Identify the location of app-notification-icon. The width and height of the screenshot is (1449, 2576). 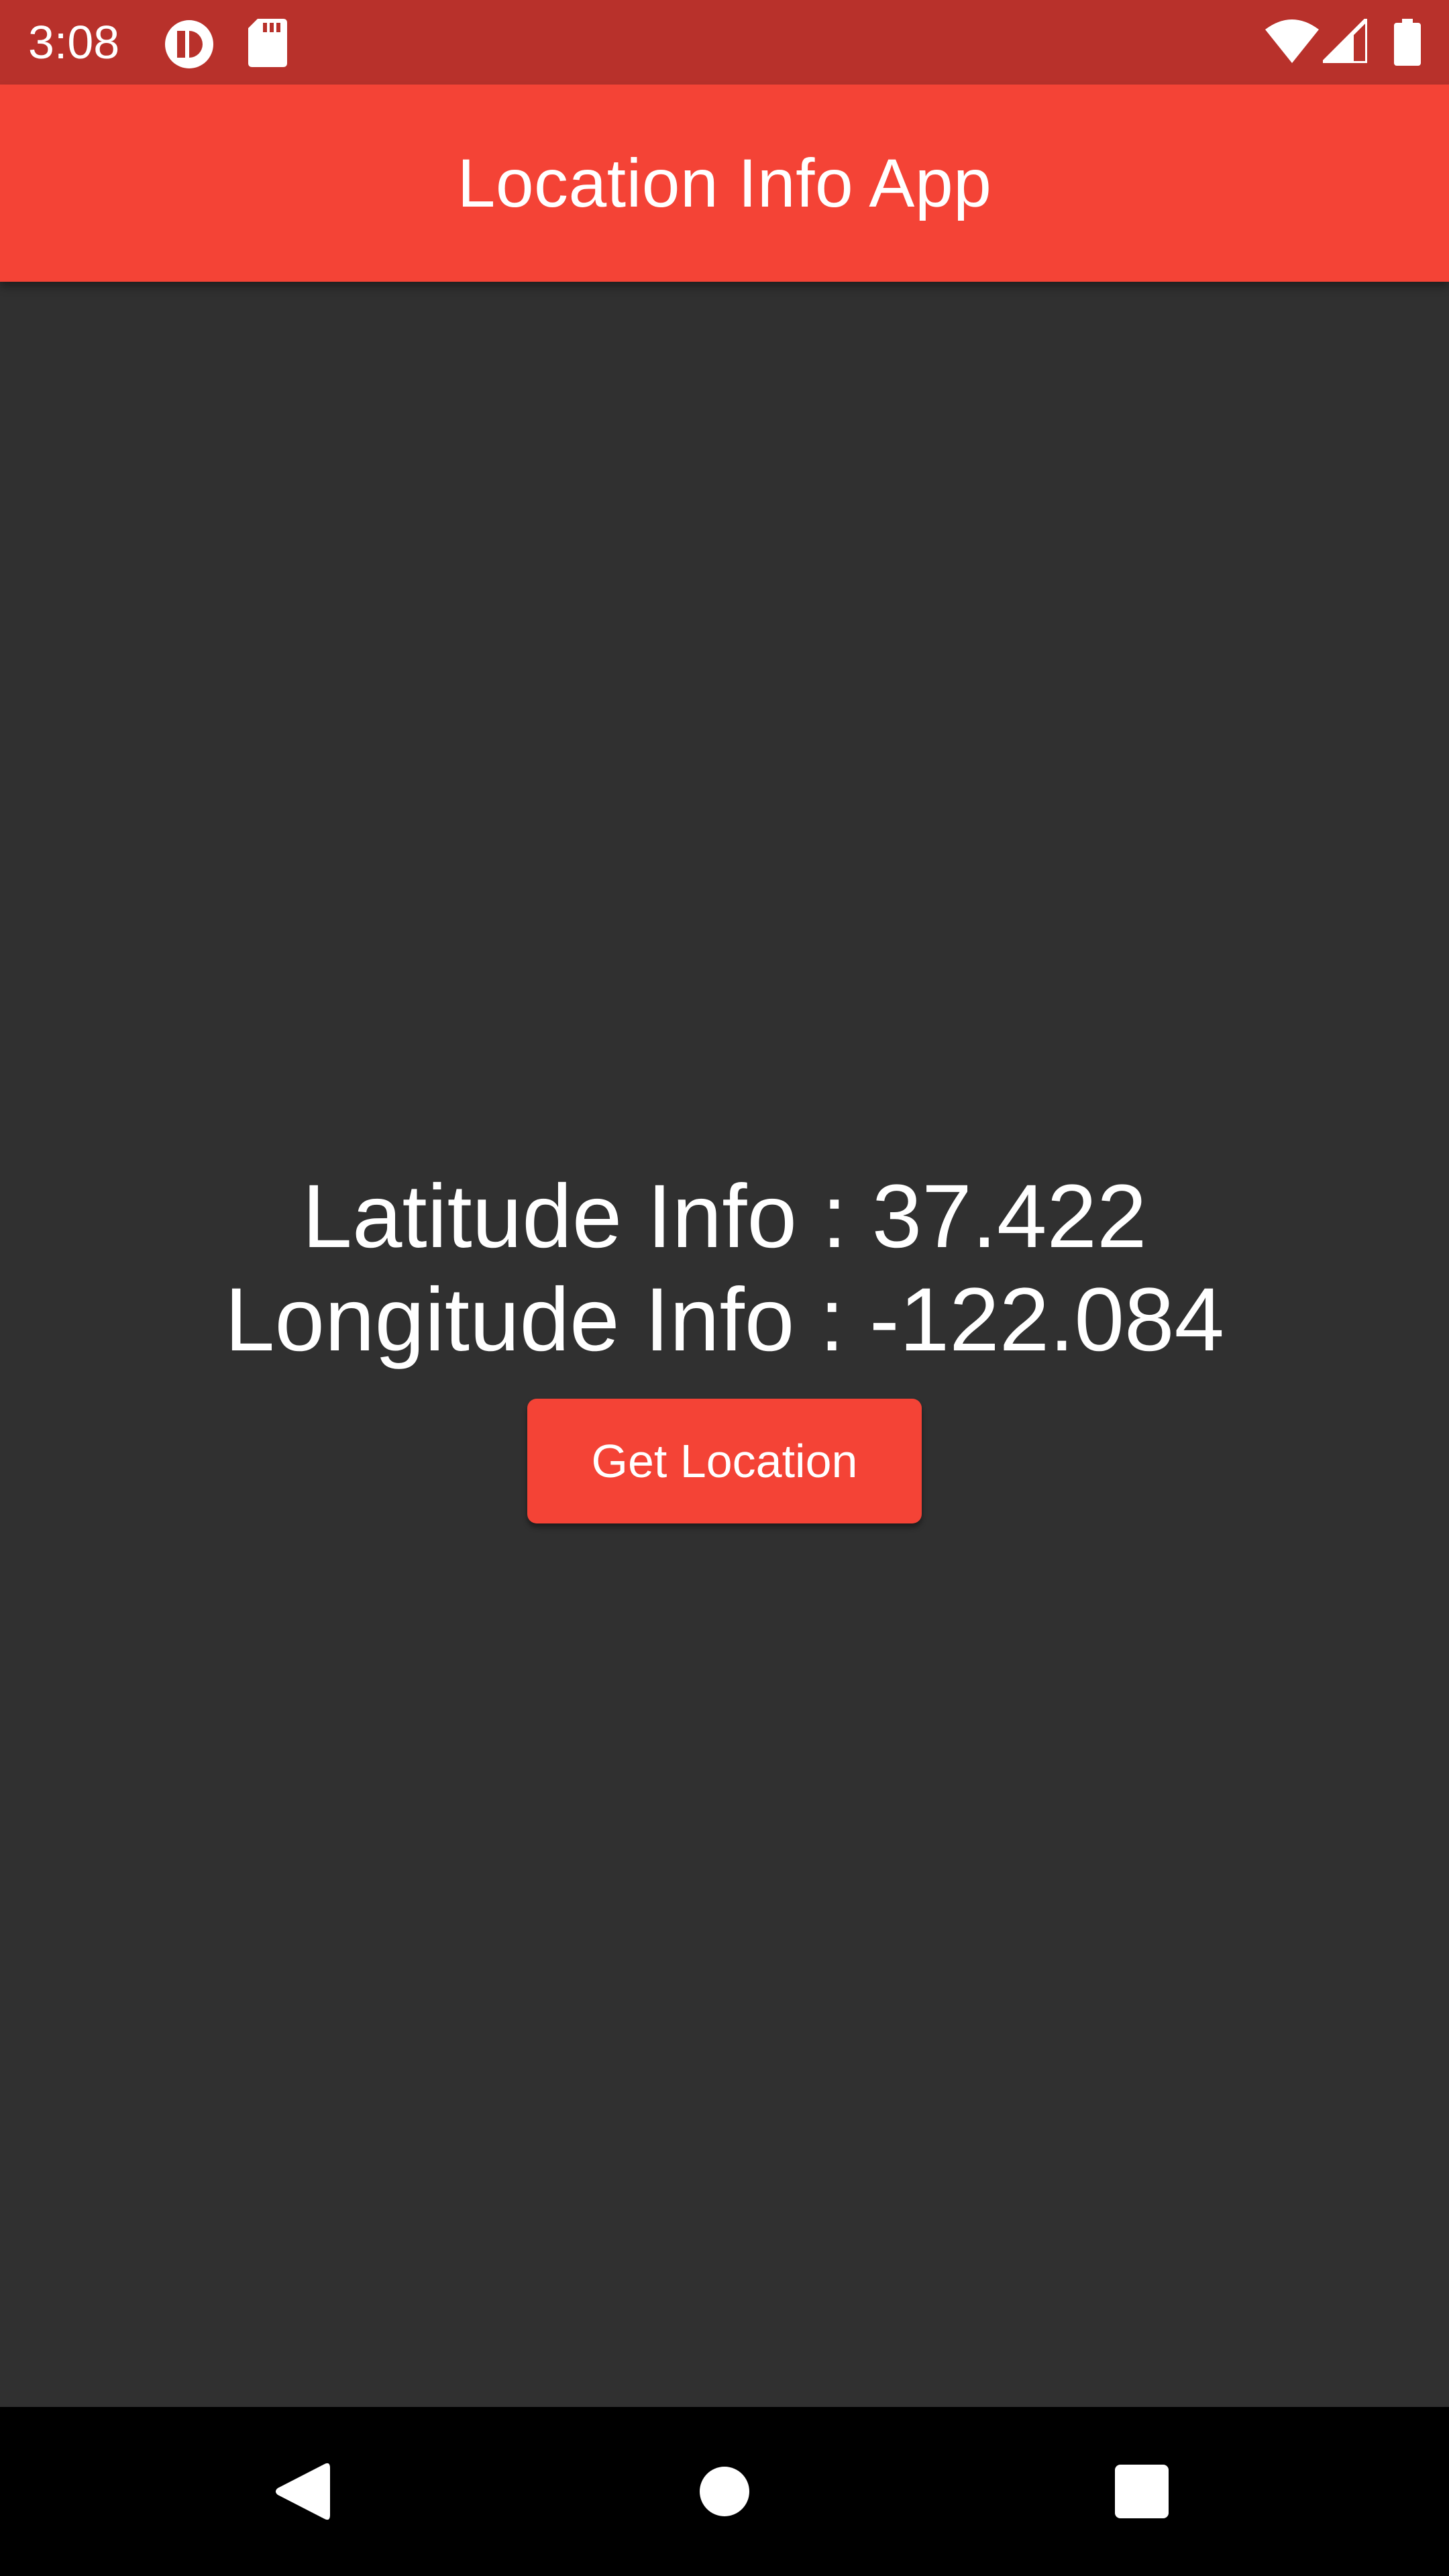
(189, 46).